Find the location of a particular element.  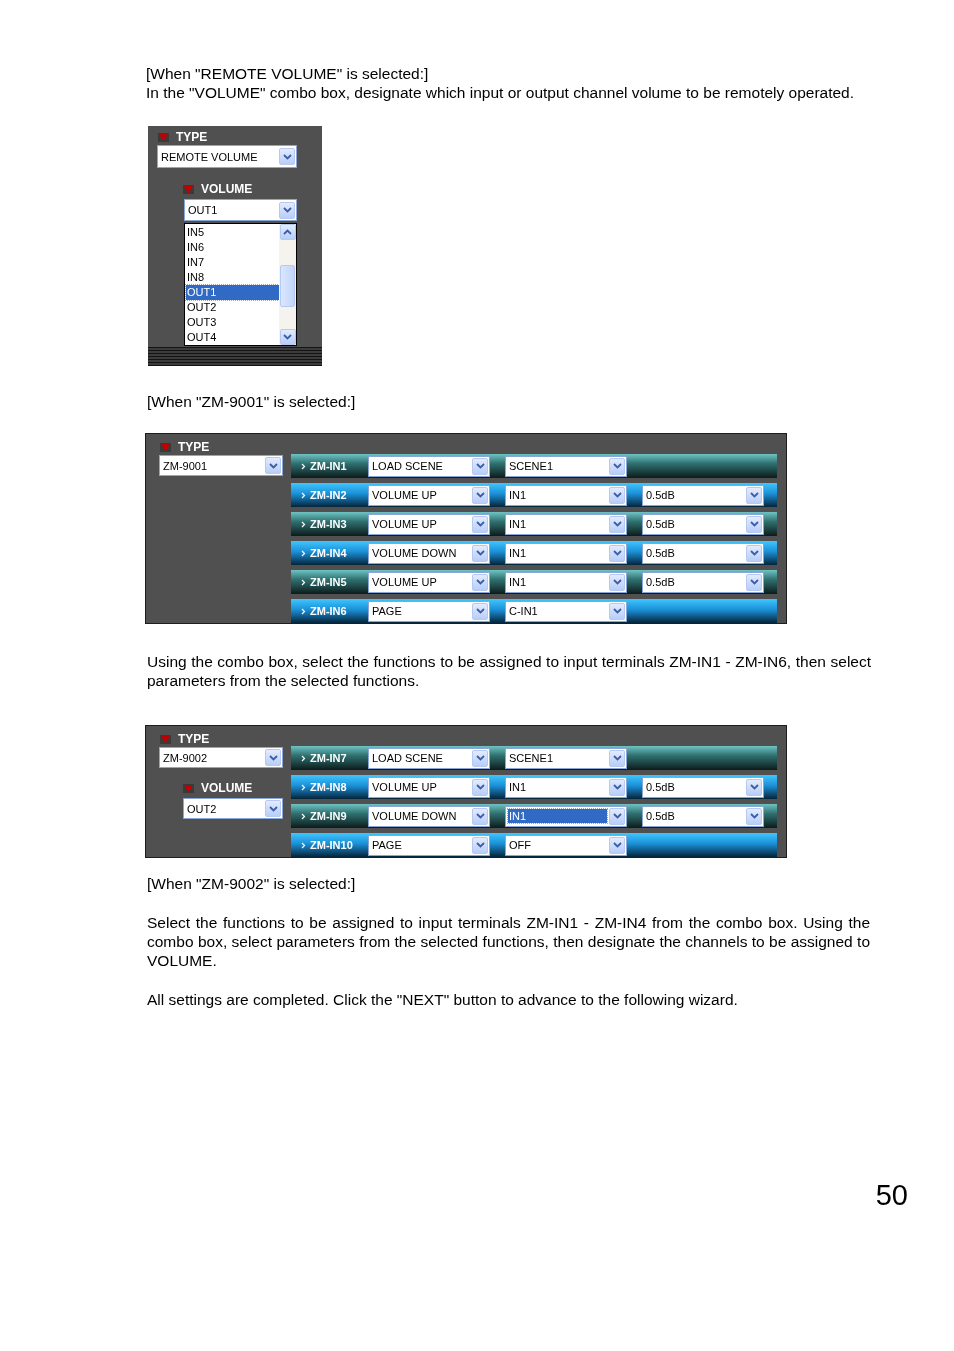

paragraph: Select the functions to be assigned to input terminals ZM-IN1 - ZM-IN4 from the combo box. Using the combo box, select parameters from the selected functions, then designate the channels to be assigned to VOLUME. is located at coordinates (508, 941).